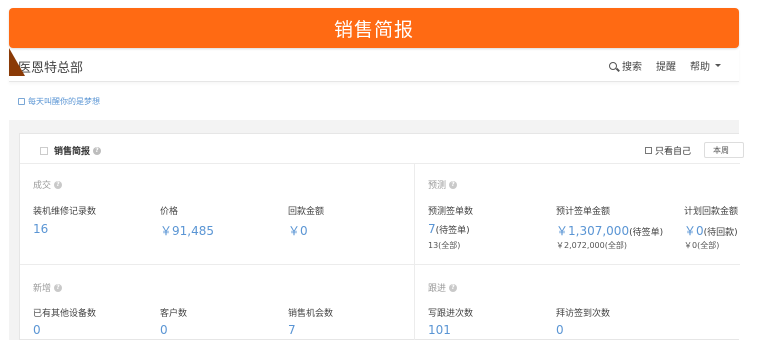 This screenshot has height=340, width=759. What do you see at coordinates (298, 230) in the screenshot?
I see `stat-value: ￥0` at bounding box center [298, 230].